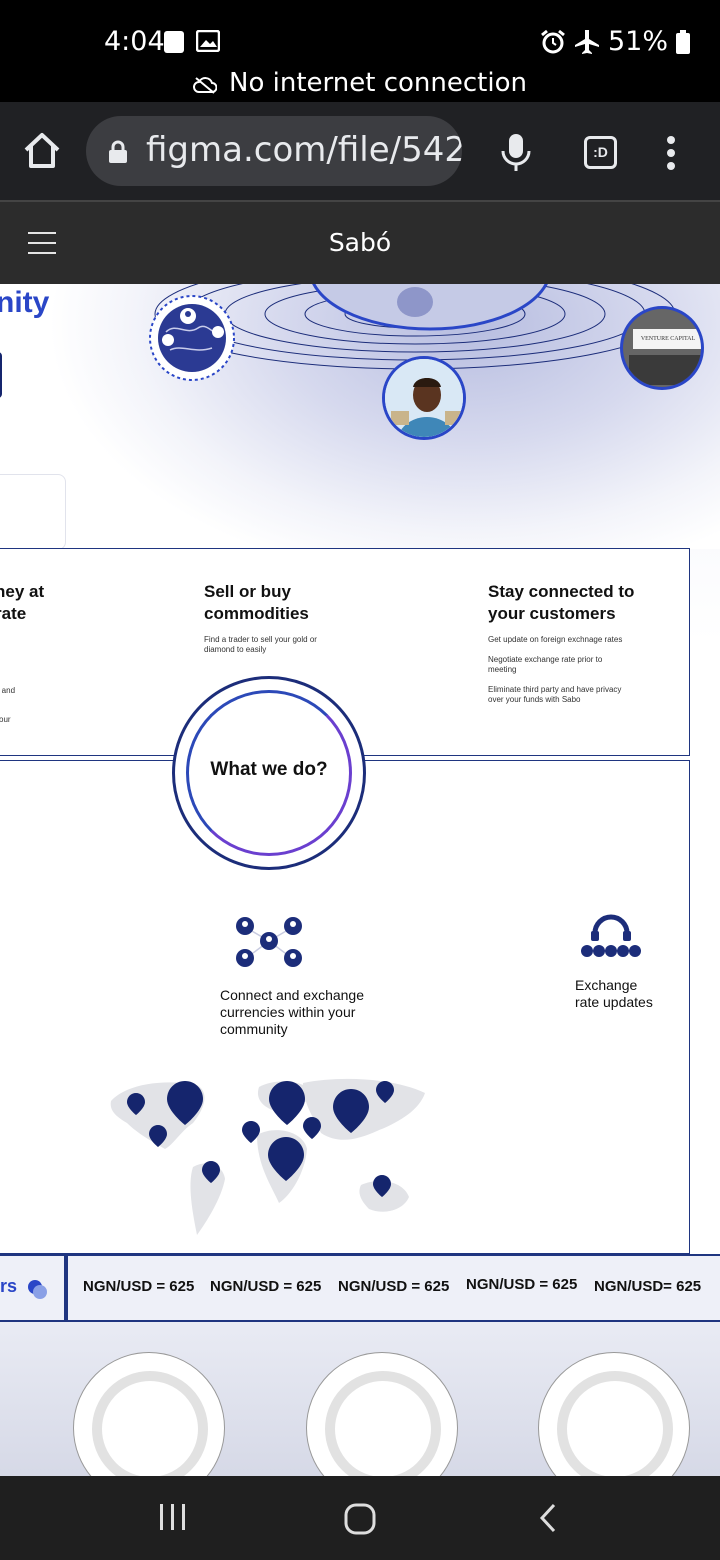 The image size is (720, 1560). What do you see at coordinates (22, 591) in the screenshot?
I see `col1-title-line1: ney at` at bounding box center [22, 591].